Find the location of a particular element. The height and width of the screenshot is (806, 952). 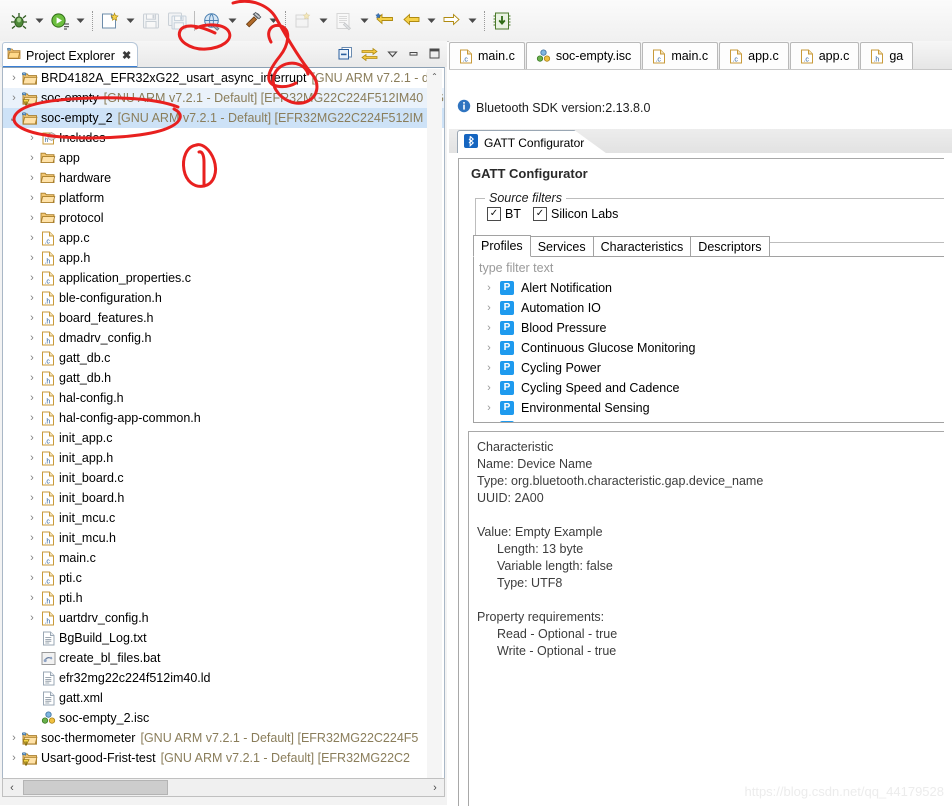

profile-list-item: › P Environmental Sensing is located at coordinates (709, 408).